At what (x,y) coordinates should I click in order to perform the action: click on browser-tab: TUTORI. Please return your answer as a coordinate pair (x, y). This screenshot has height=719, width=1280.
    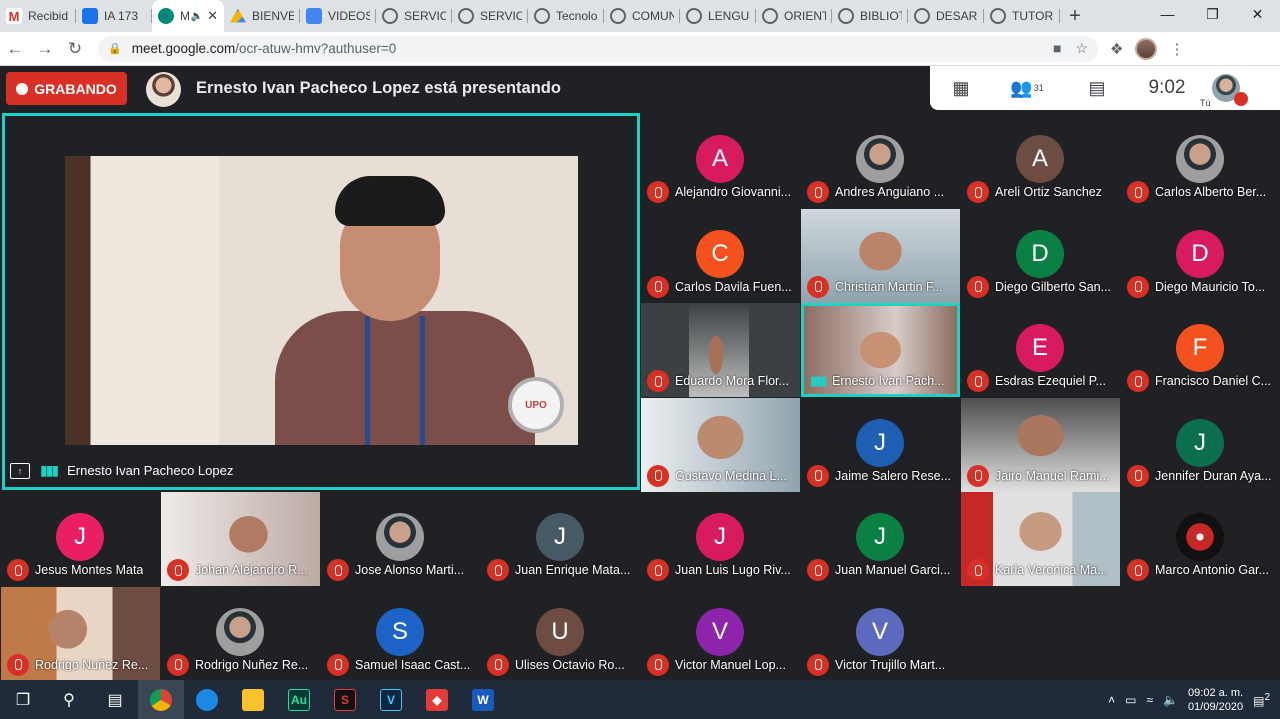
    Looking at the image, I should click on (1022, 16).